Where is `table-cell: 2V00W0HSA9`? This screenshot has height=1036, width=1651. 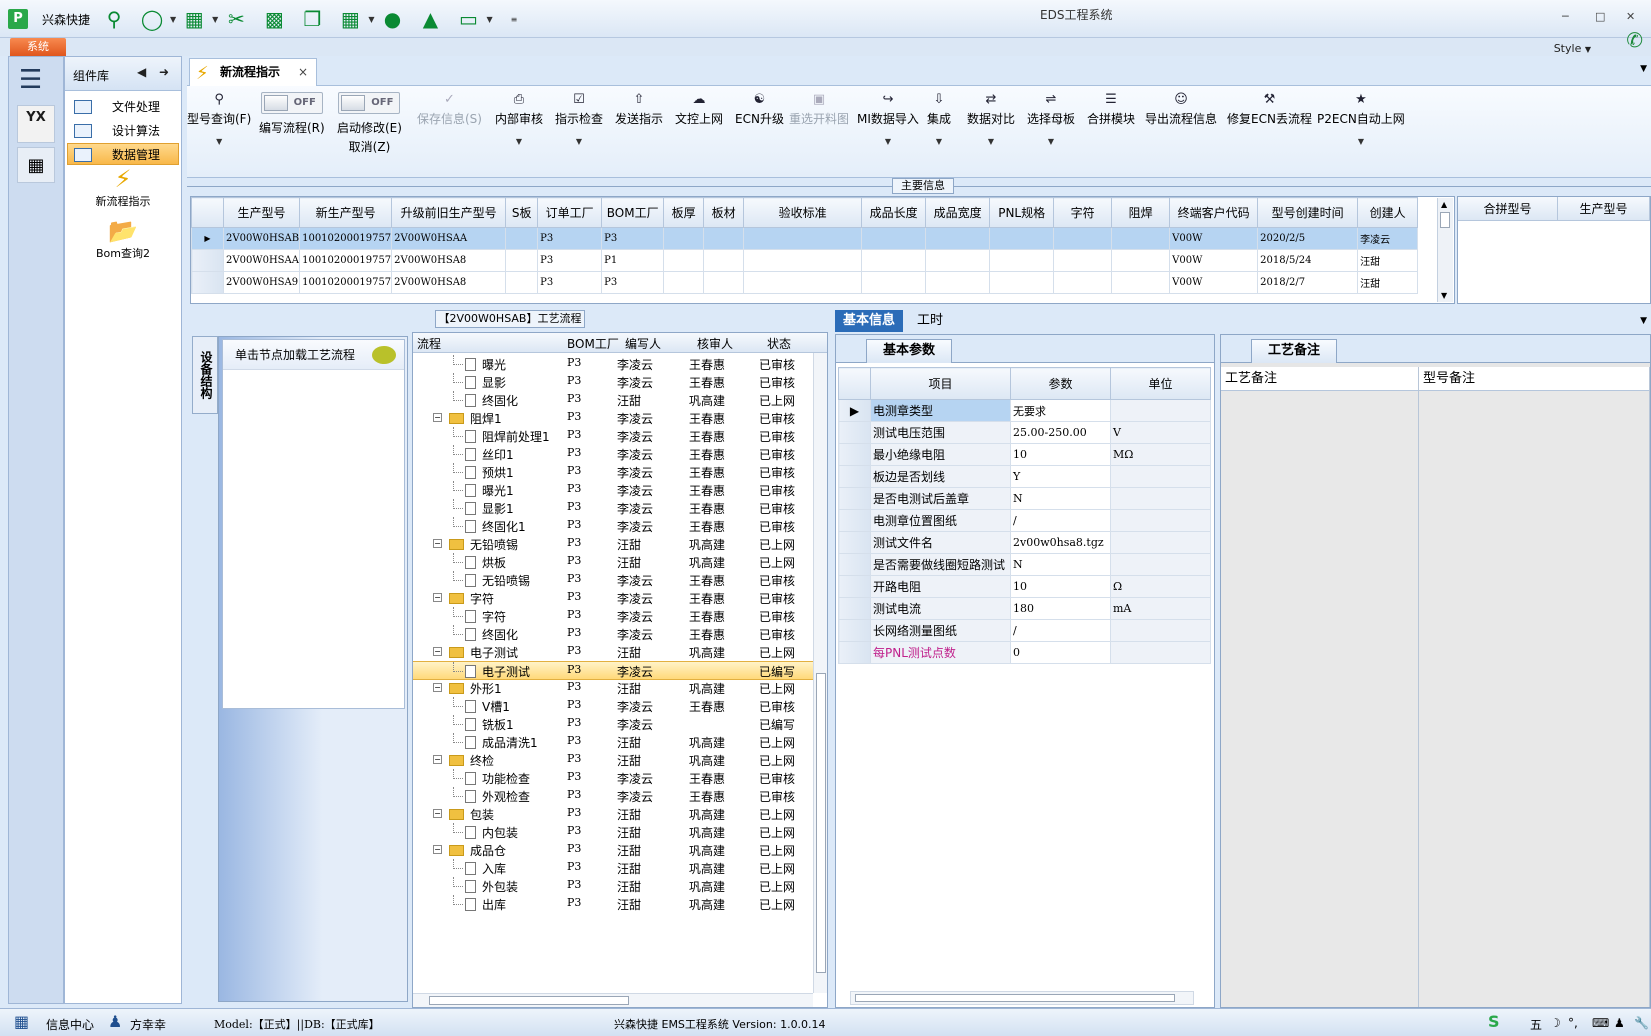
table-cell: 2V00W0HSA9 is located at coordinates (261, 282).